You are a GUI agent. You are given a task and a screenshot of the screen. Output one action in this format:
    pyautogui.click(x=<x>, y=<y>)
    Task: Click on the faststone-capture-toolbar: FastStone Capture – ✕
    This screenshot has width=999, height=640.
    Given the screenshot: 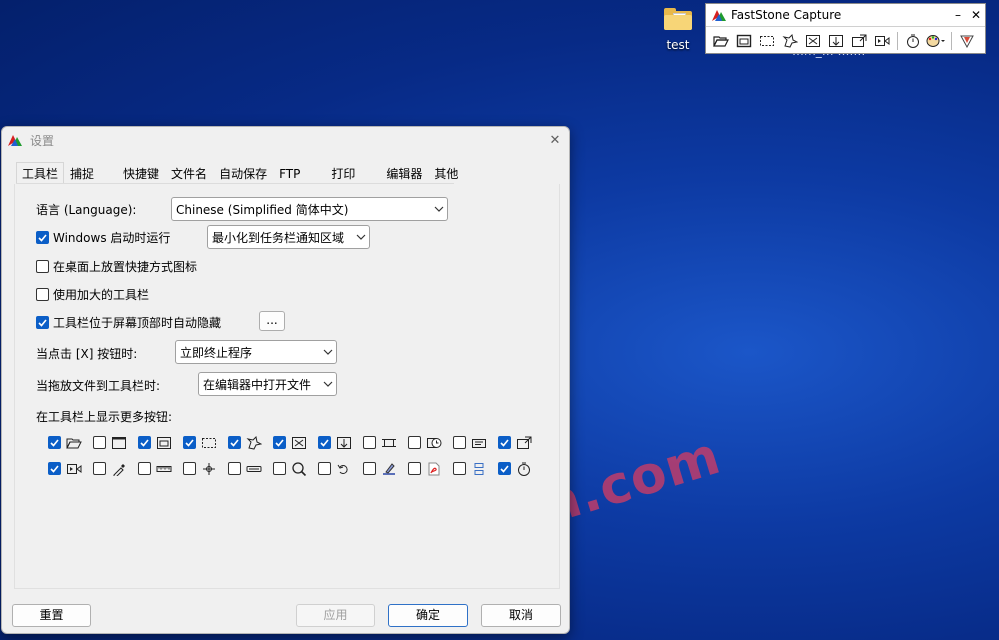 What is the action you would take?
    pyautogui.click(x=845, y=28)
    